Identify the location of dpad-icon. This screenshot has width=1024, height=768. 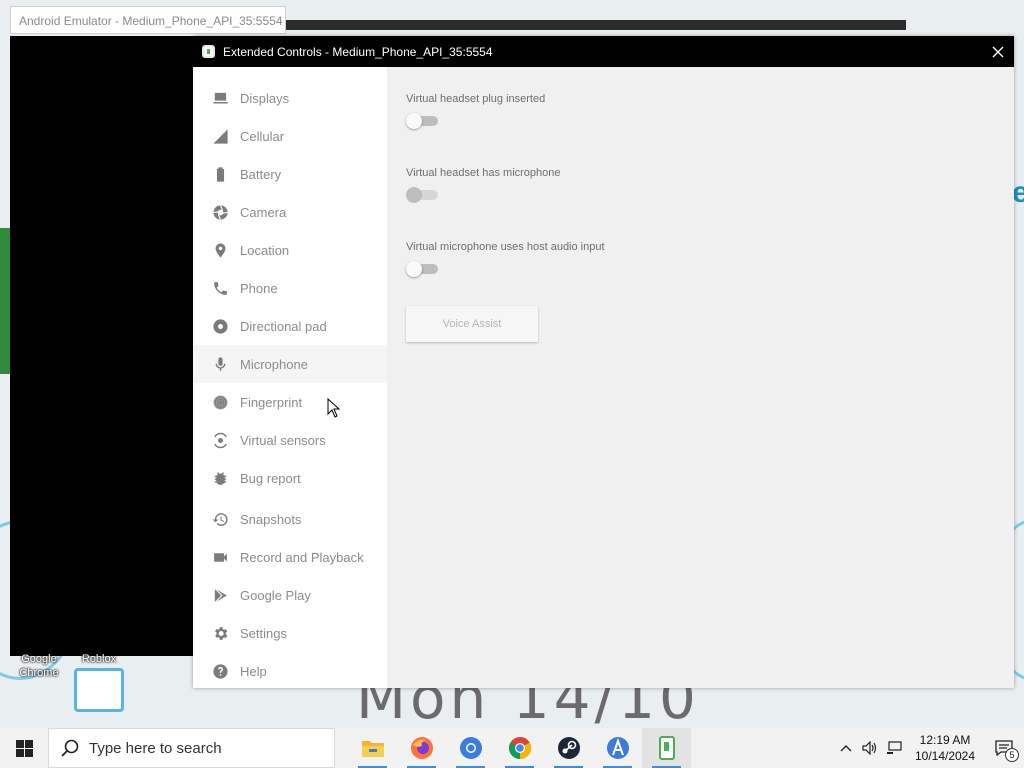
(220, 326).